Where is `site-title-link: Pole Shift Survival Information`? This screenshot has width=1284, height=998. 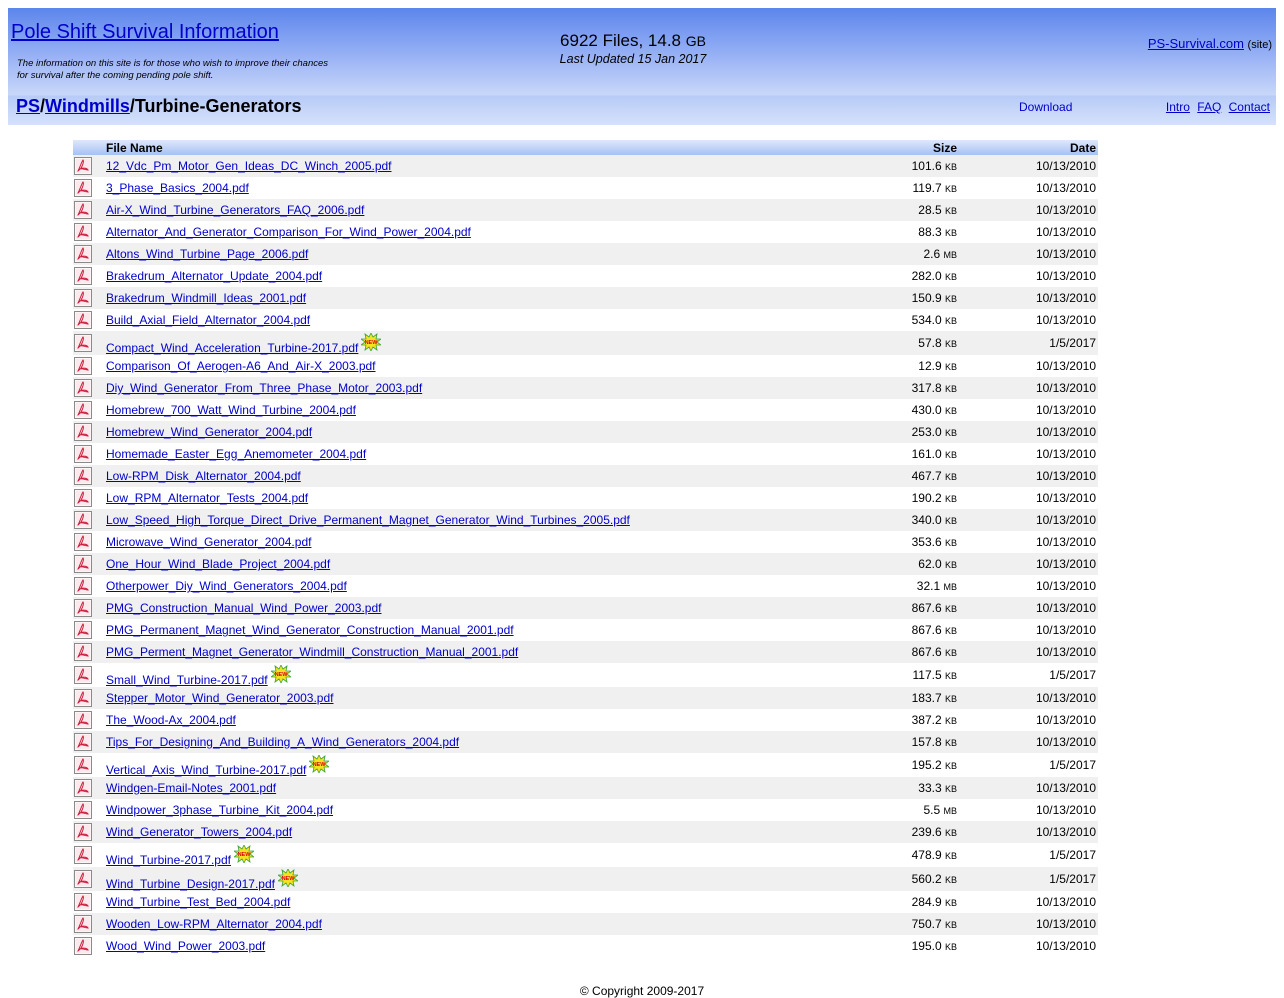 site-title-link: Pole Shift Survival Information is located at coordinates (145, 32).